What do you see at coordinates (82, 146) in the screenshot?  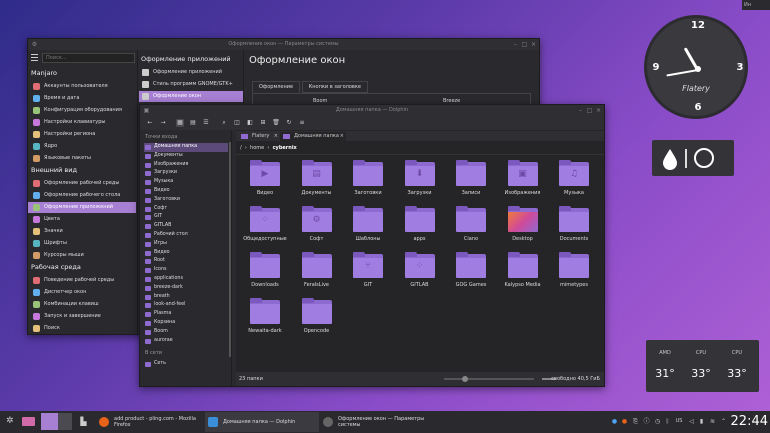 I see `sidebar-item: Ядро` at bounding box center [82, 146].